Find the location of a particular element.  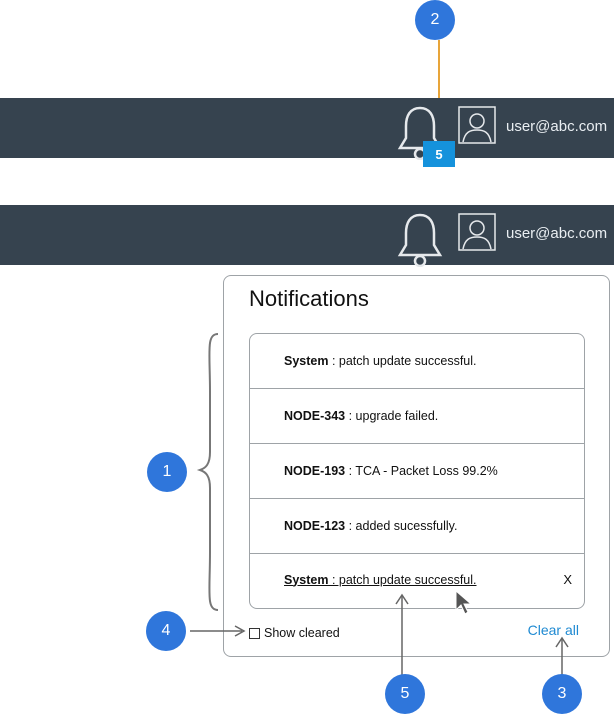

bell-icon is located at coordinates (420, 239).